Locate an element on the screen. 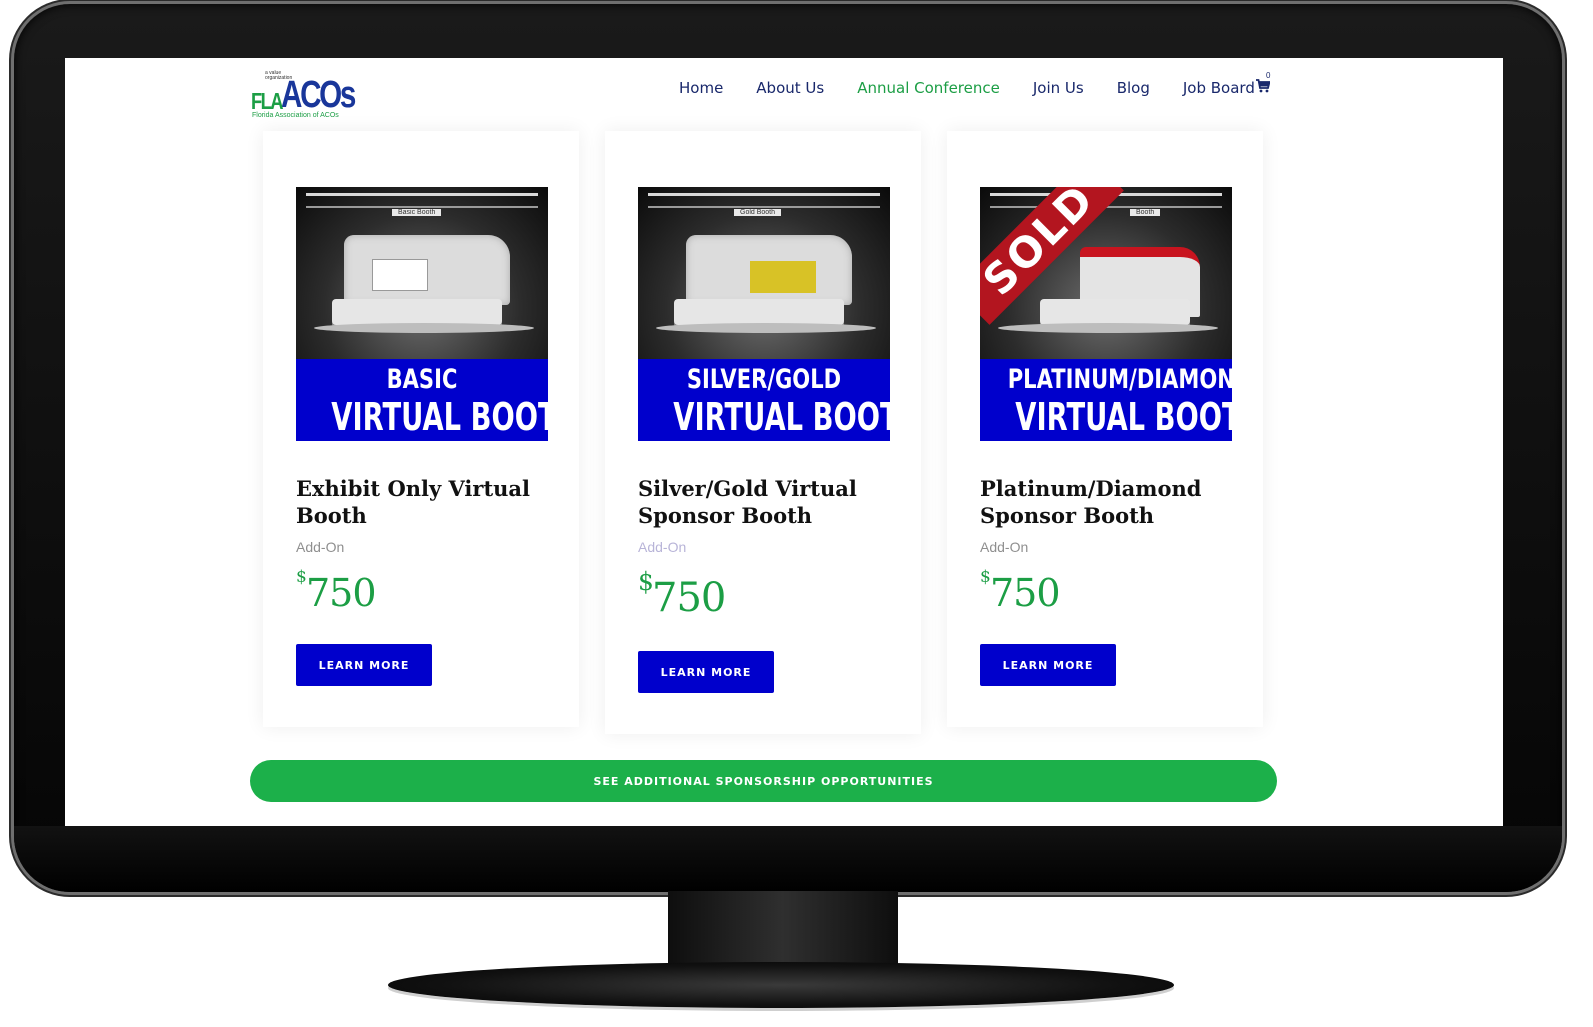 The height and width of the screenshot is (1027, 1593). banner-line1: PLATINUM/DIAMOND is located at coordinates (1119, 379).